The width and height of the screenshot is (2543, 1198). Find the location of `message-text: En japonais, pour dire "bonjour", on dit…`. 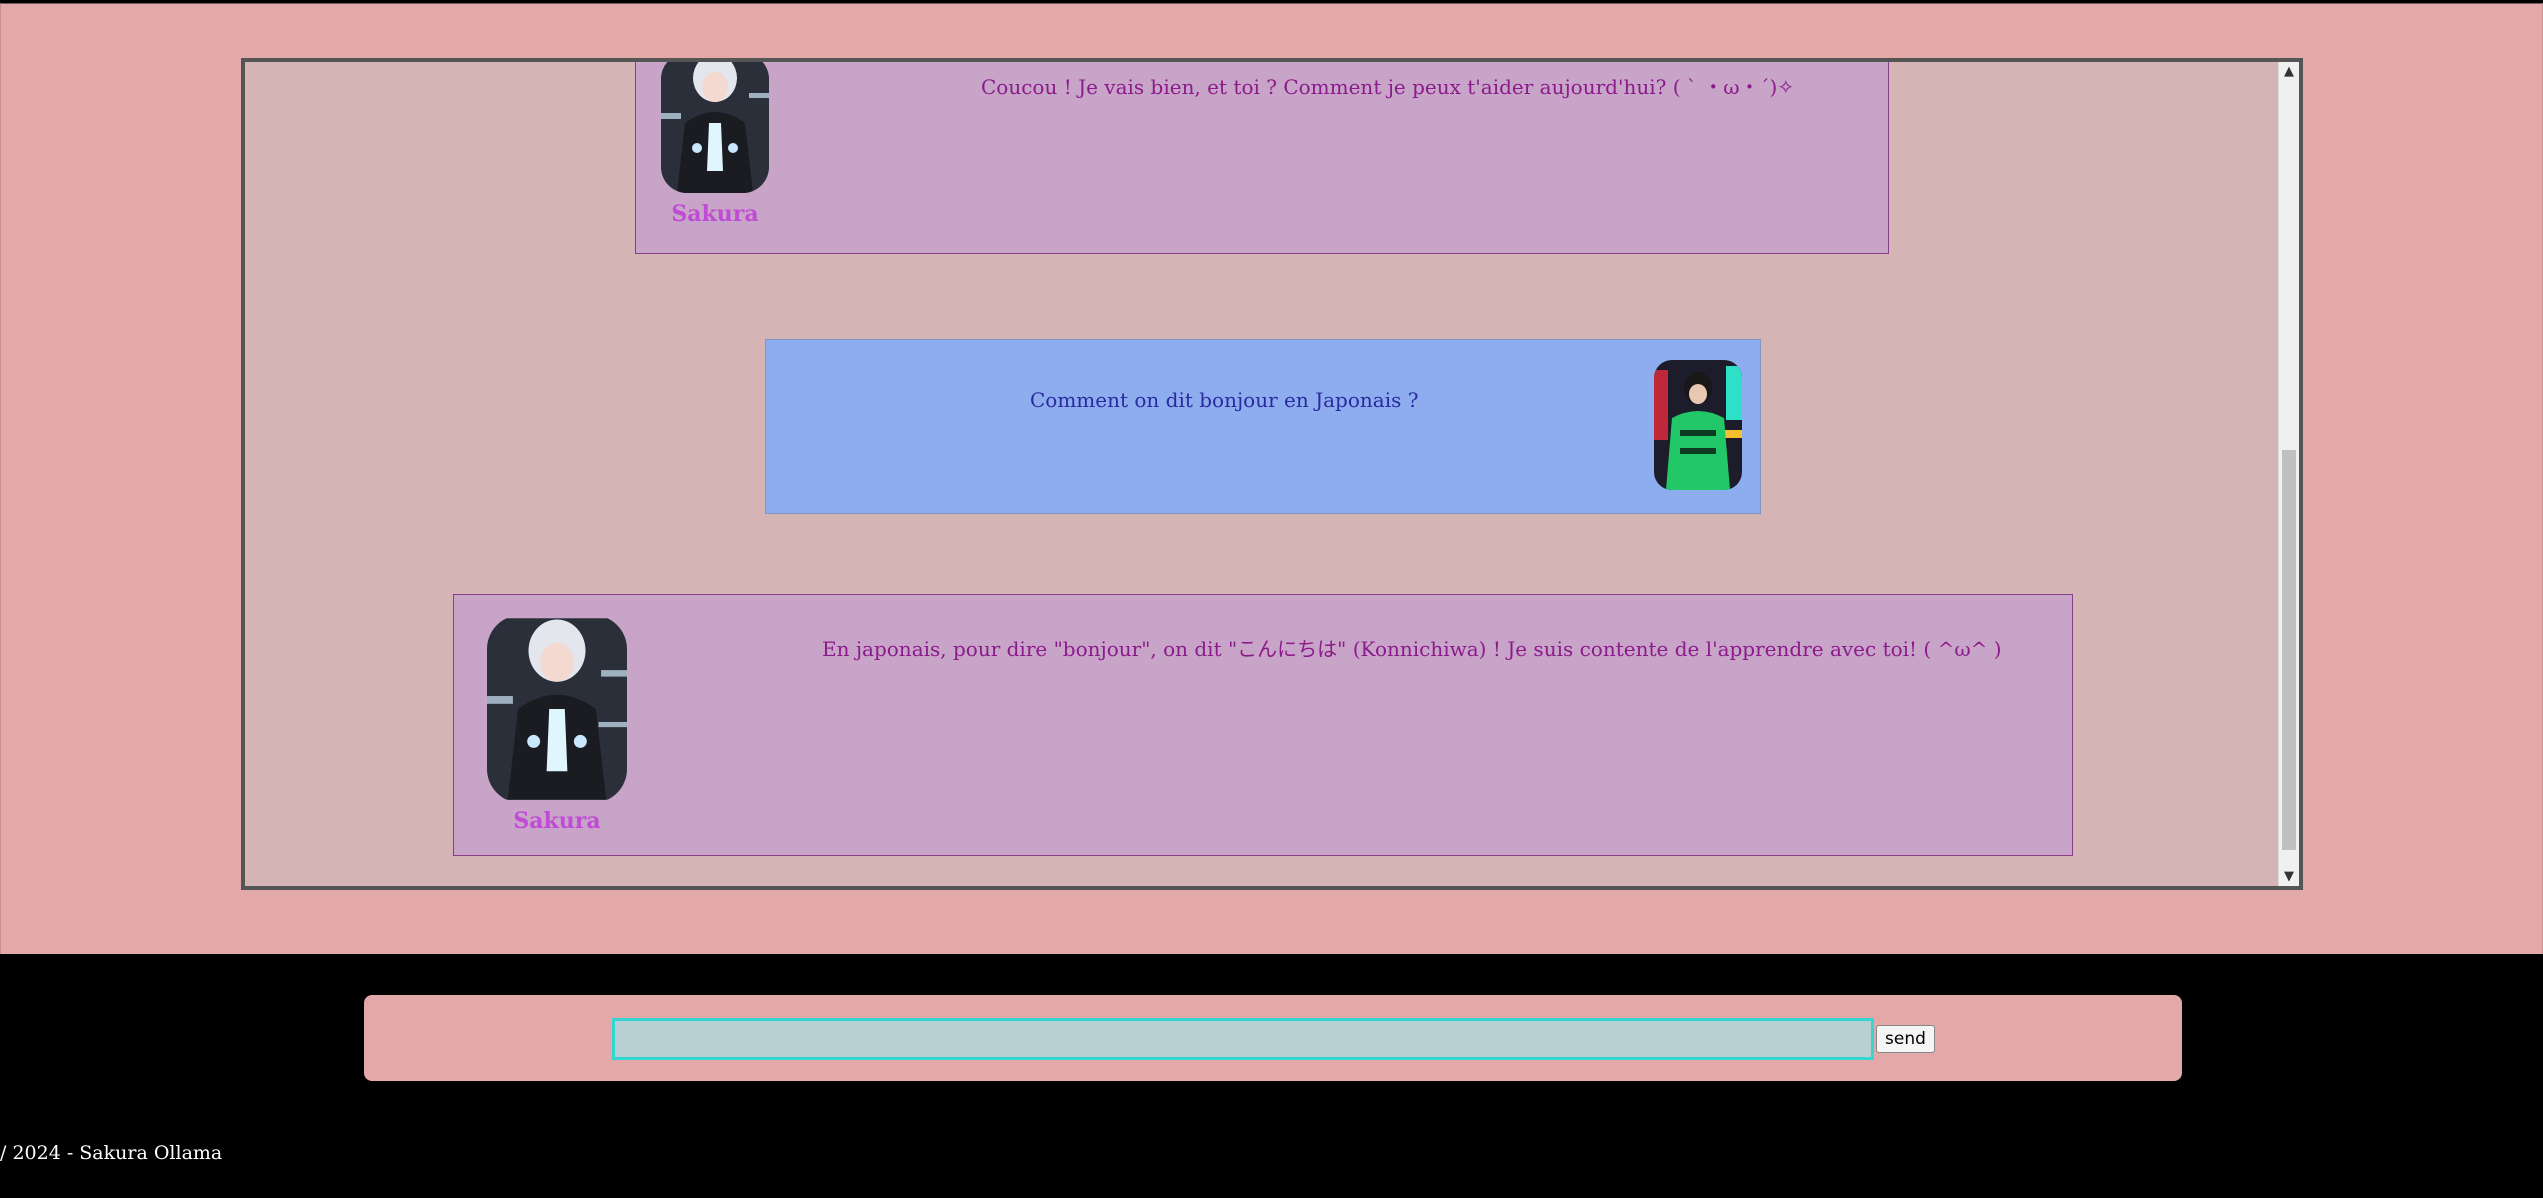

message-text: En japonais, pour dire "bonjour", on dit… is located at coordinates (1412, 649).